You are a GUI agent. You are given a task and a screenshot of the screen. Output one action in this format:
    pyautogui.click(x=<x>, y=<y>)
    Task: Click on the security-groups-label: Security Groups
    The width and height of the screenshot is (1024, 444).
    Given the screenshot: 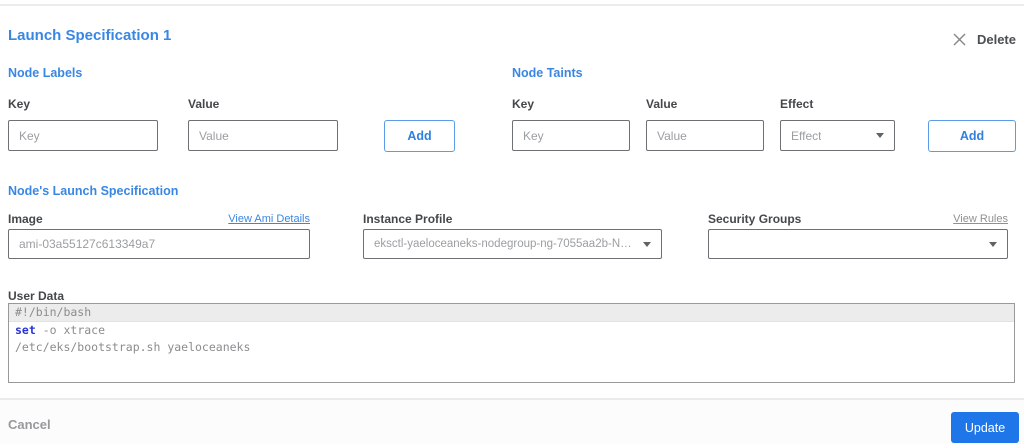 What is the action you would take?
    pyautogui.click(x=755, y=219)
    